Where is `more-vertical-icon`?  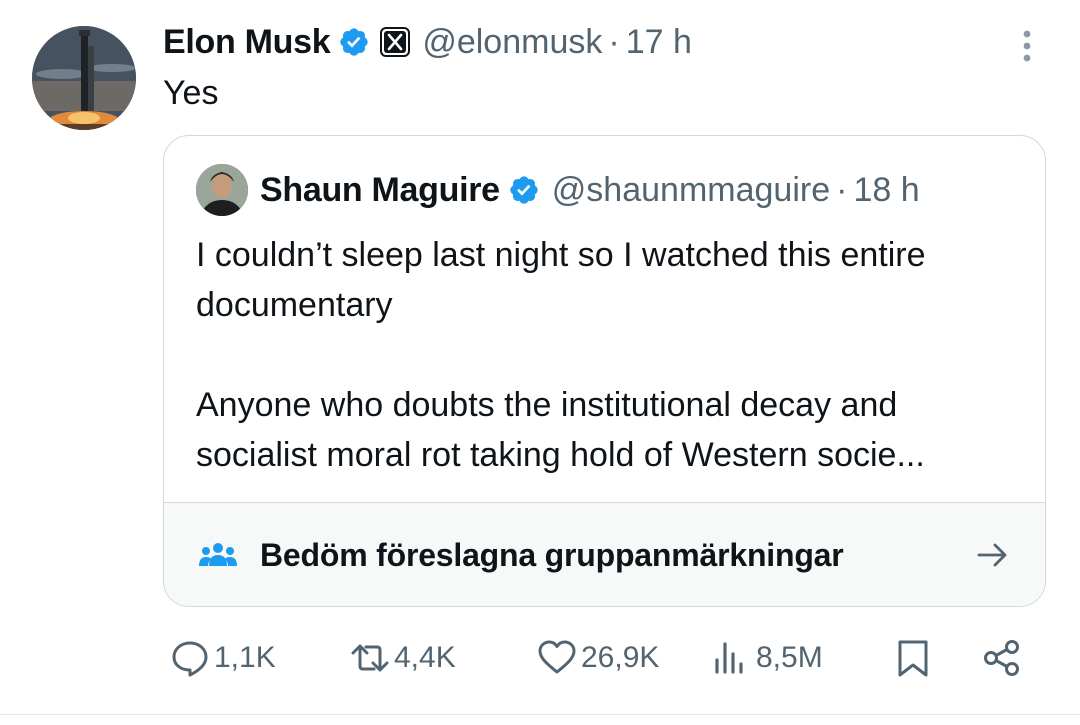 more-vertical-icon is located at coordinates (1027, 46).